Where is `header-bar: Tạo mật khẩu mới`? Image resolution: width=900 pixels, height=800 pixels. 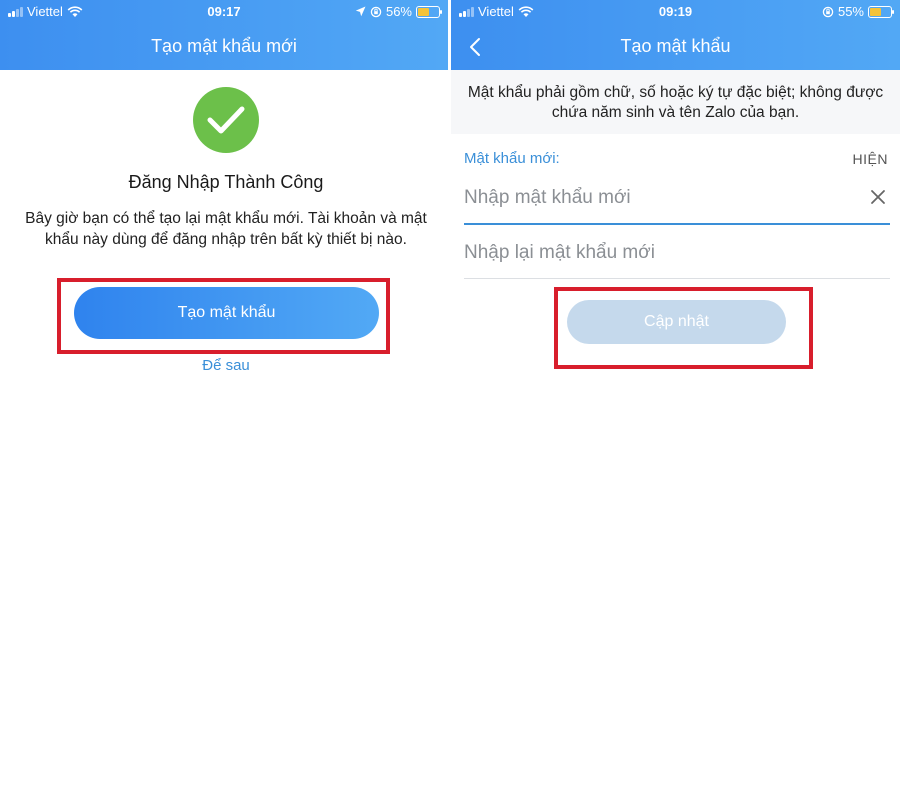 header-bar: Tạo mật khẩu mới is located at coordinates (224, 47).